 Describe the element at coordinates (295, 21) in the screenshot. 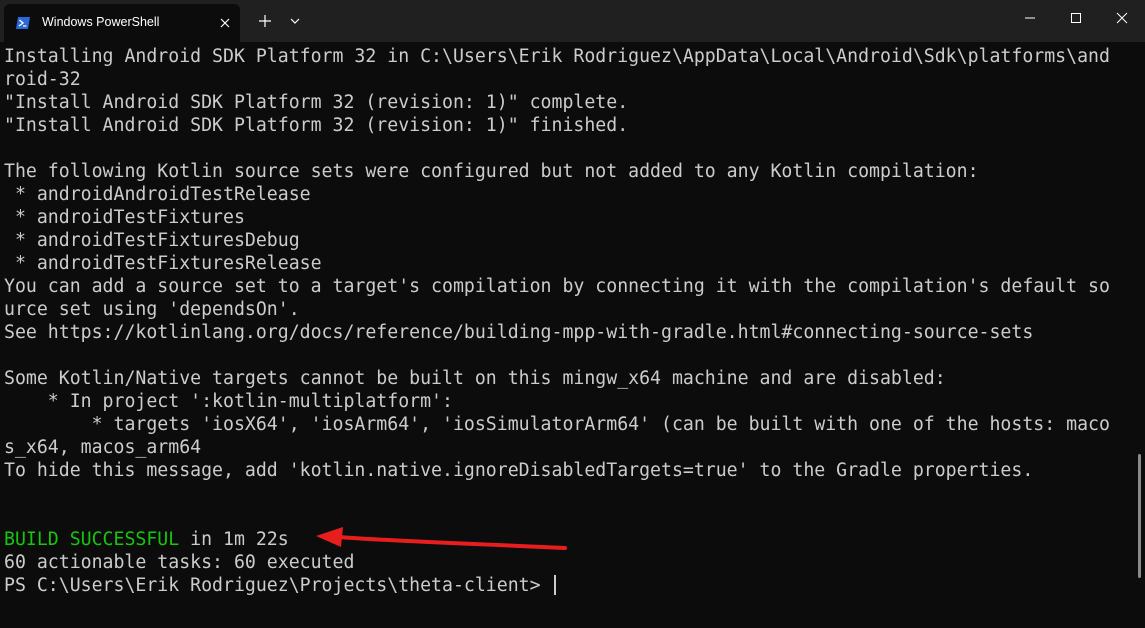

I see `chevron-down-icon` at that location.